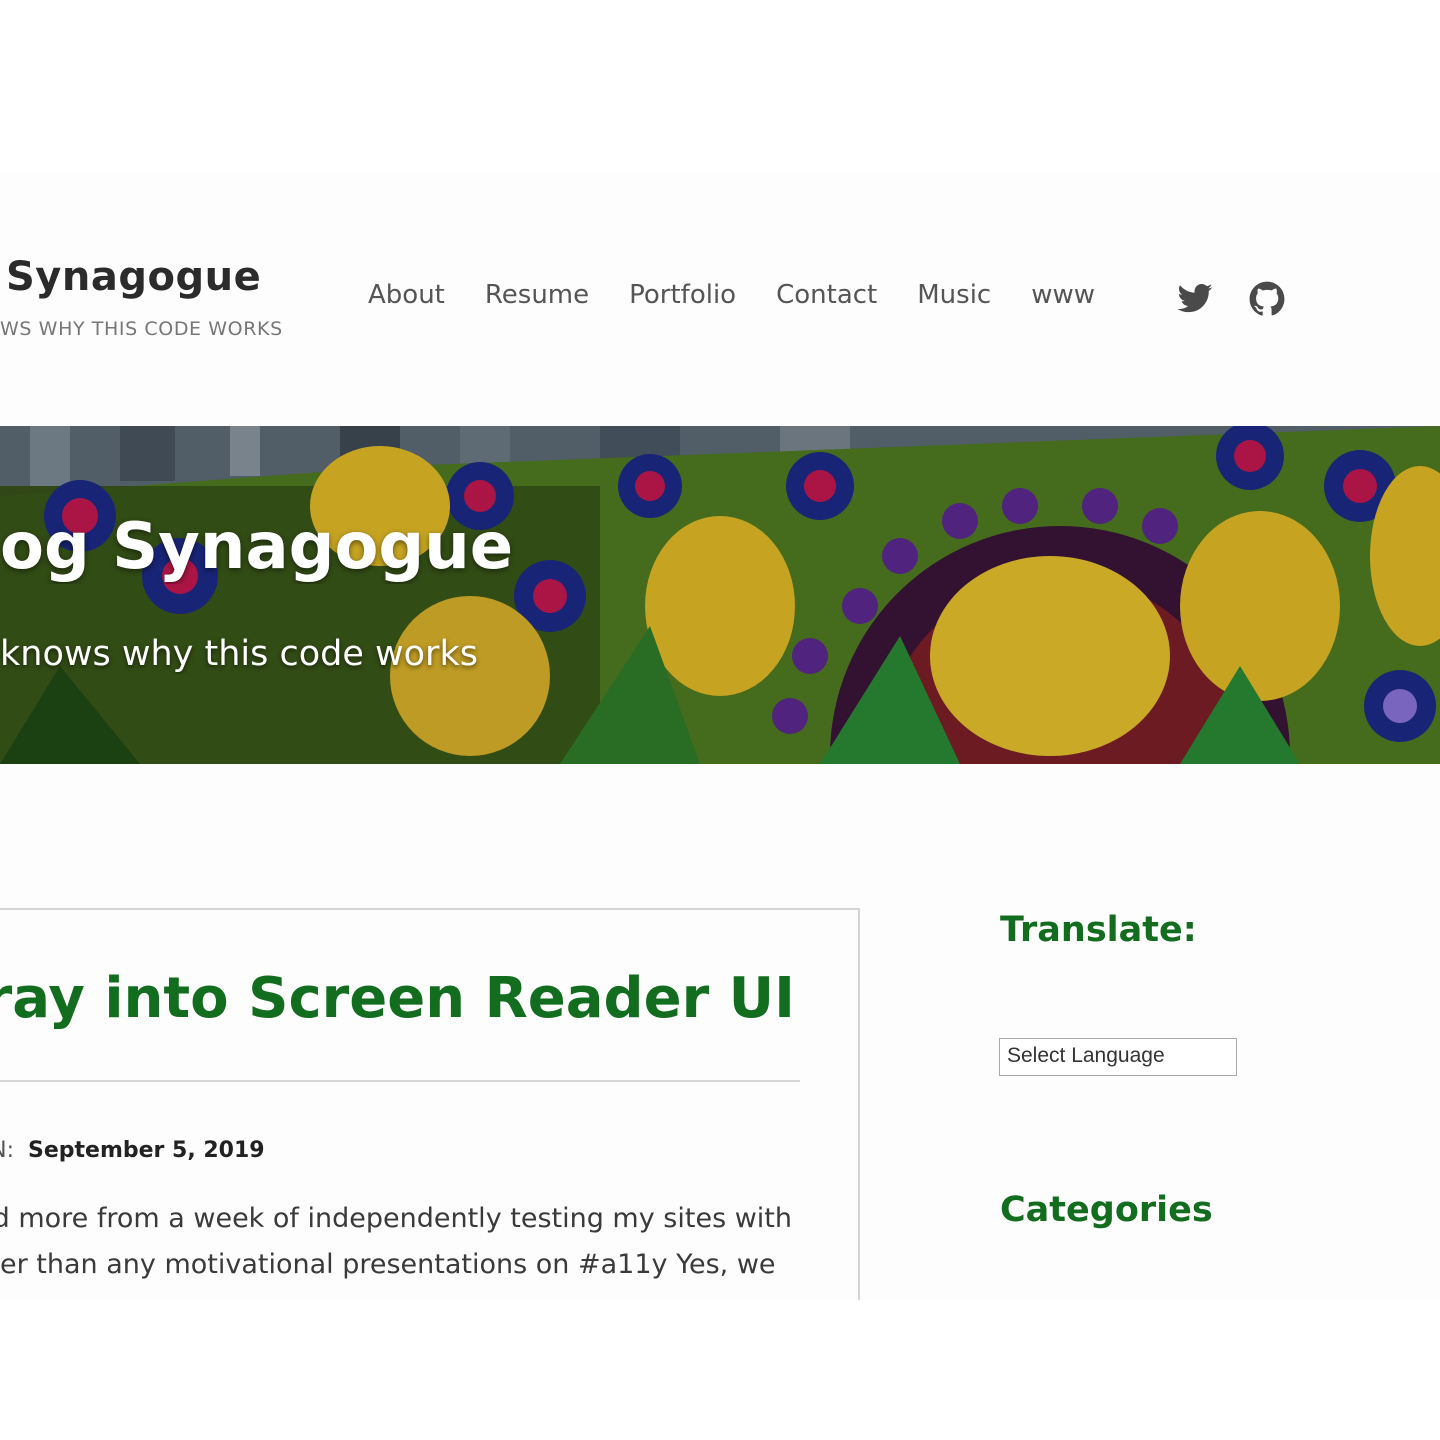 The height and width of the screenshot is (1440, 1440). I want to click on github-icon, so click(1267, 299).